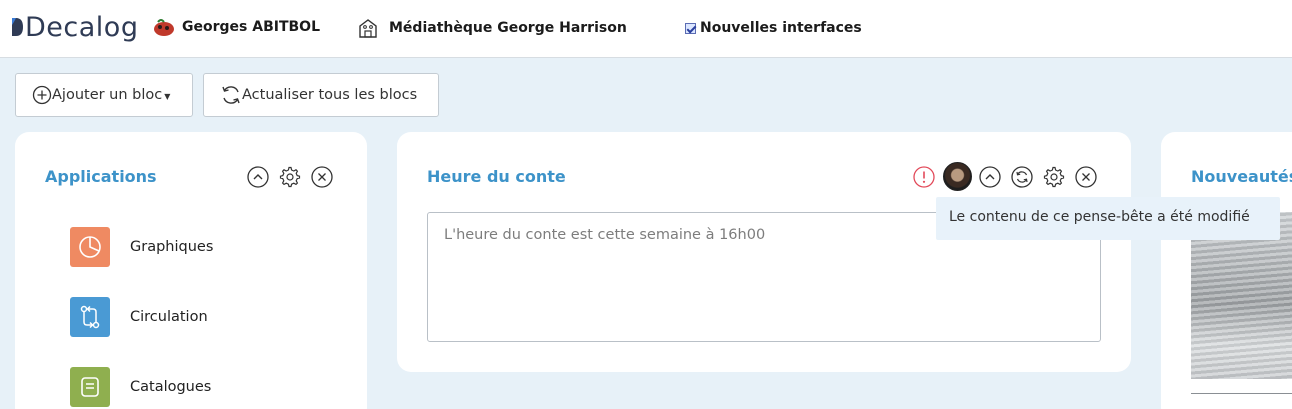 This screenshot has height=409, width=1292. I want to click on refresh-all-label: Actualiser tous les blocs, so click(330, 95).